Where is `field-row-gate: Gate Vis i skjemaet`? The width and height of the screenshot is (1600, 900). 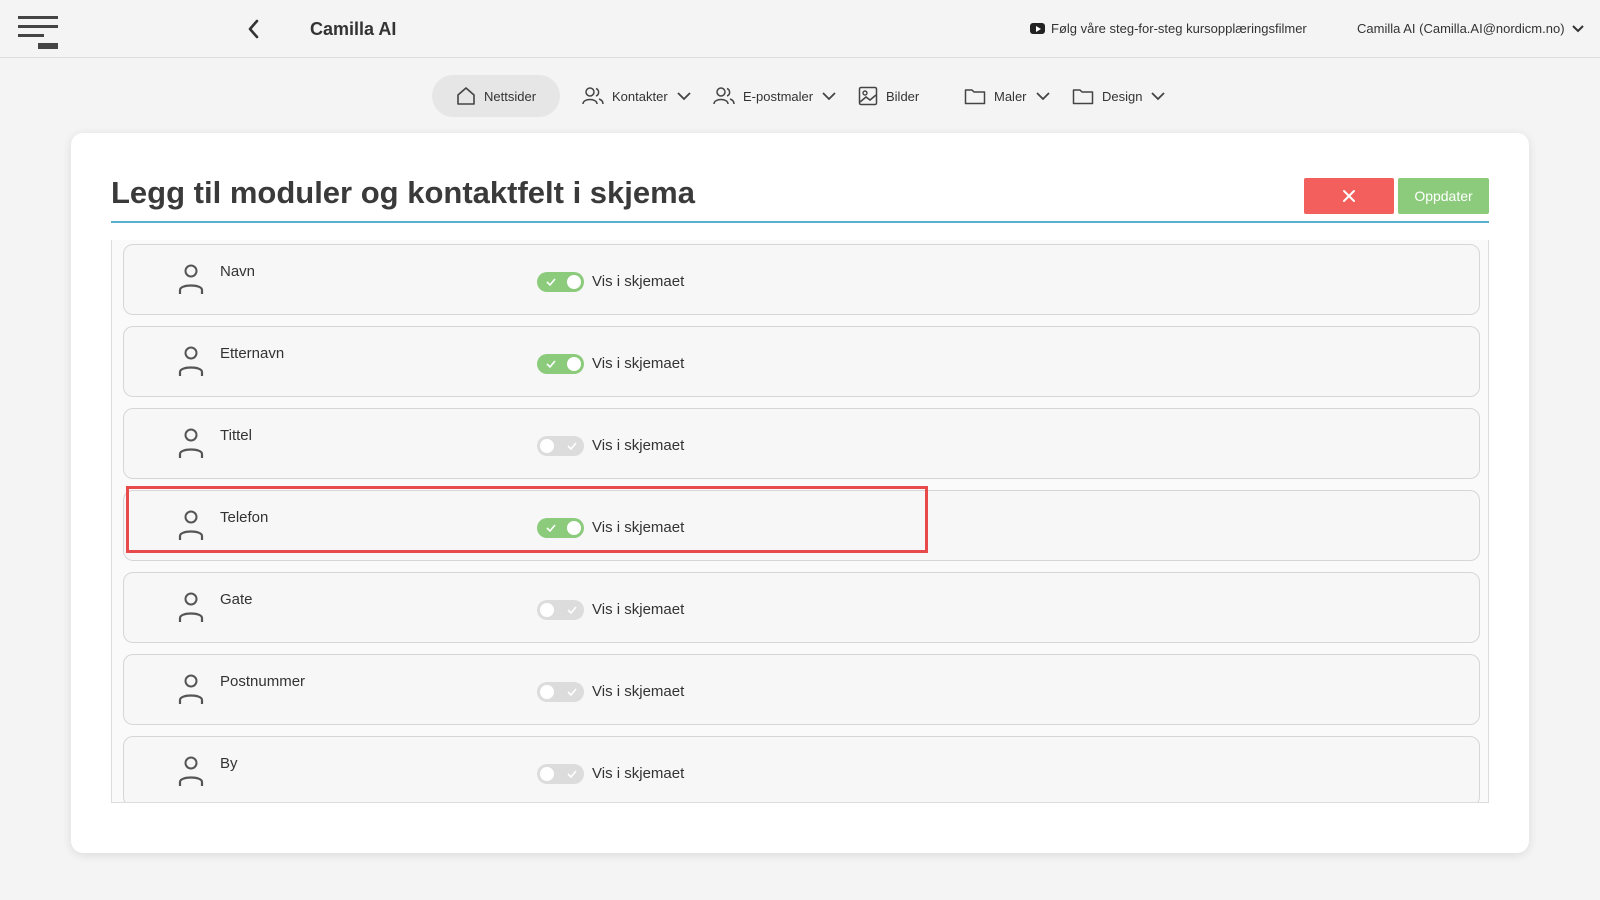 field-row-gate: Gate Vis i skjemaet is located at coordinates (801, 607).